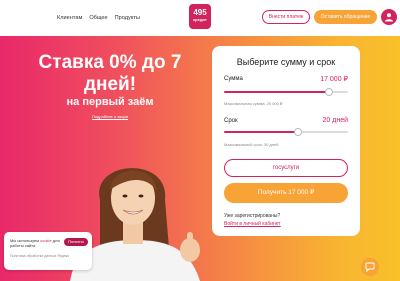 The width and height of the screenshot is (400, 281). Describe the element at coordinates (40, 256) in the screenshot. I see `cookie-footer: Политика обработки данных Яндекс` at that location.